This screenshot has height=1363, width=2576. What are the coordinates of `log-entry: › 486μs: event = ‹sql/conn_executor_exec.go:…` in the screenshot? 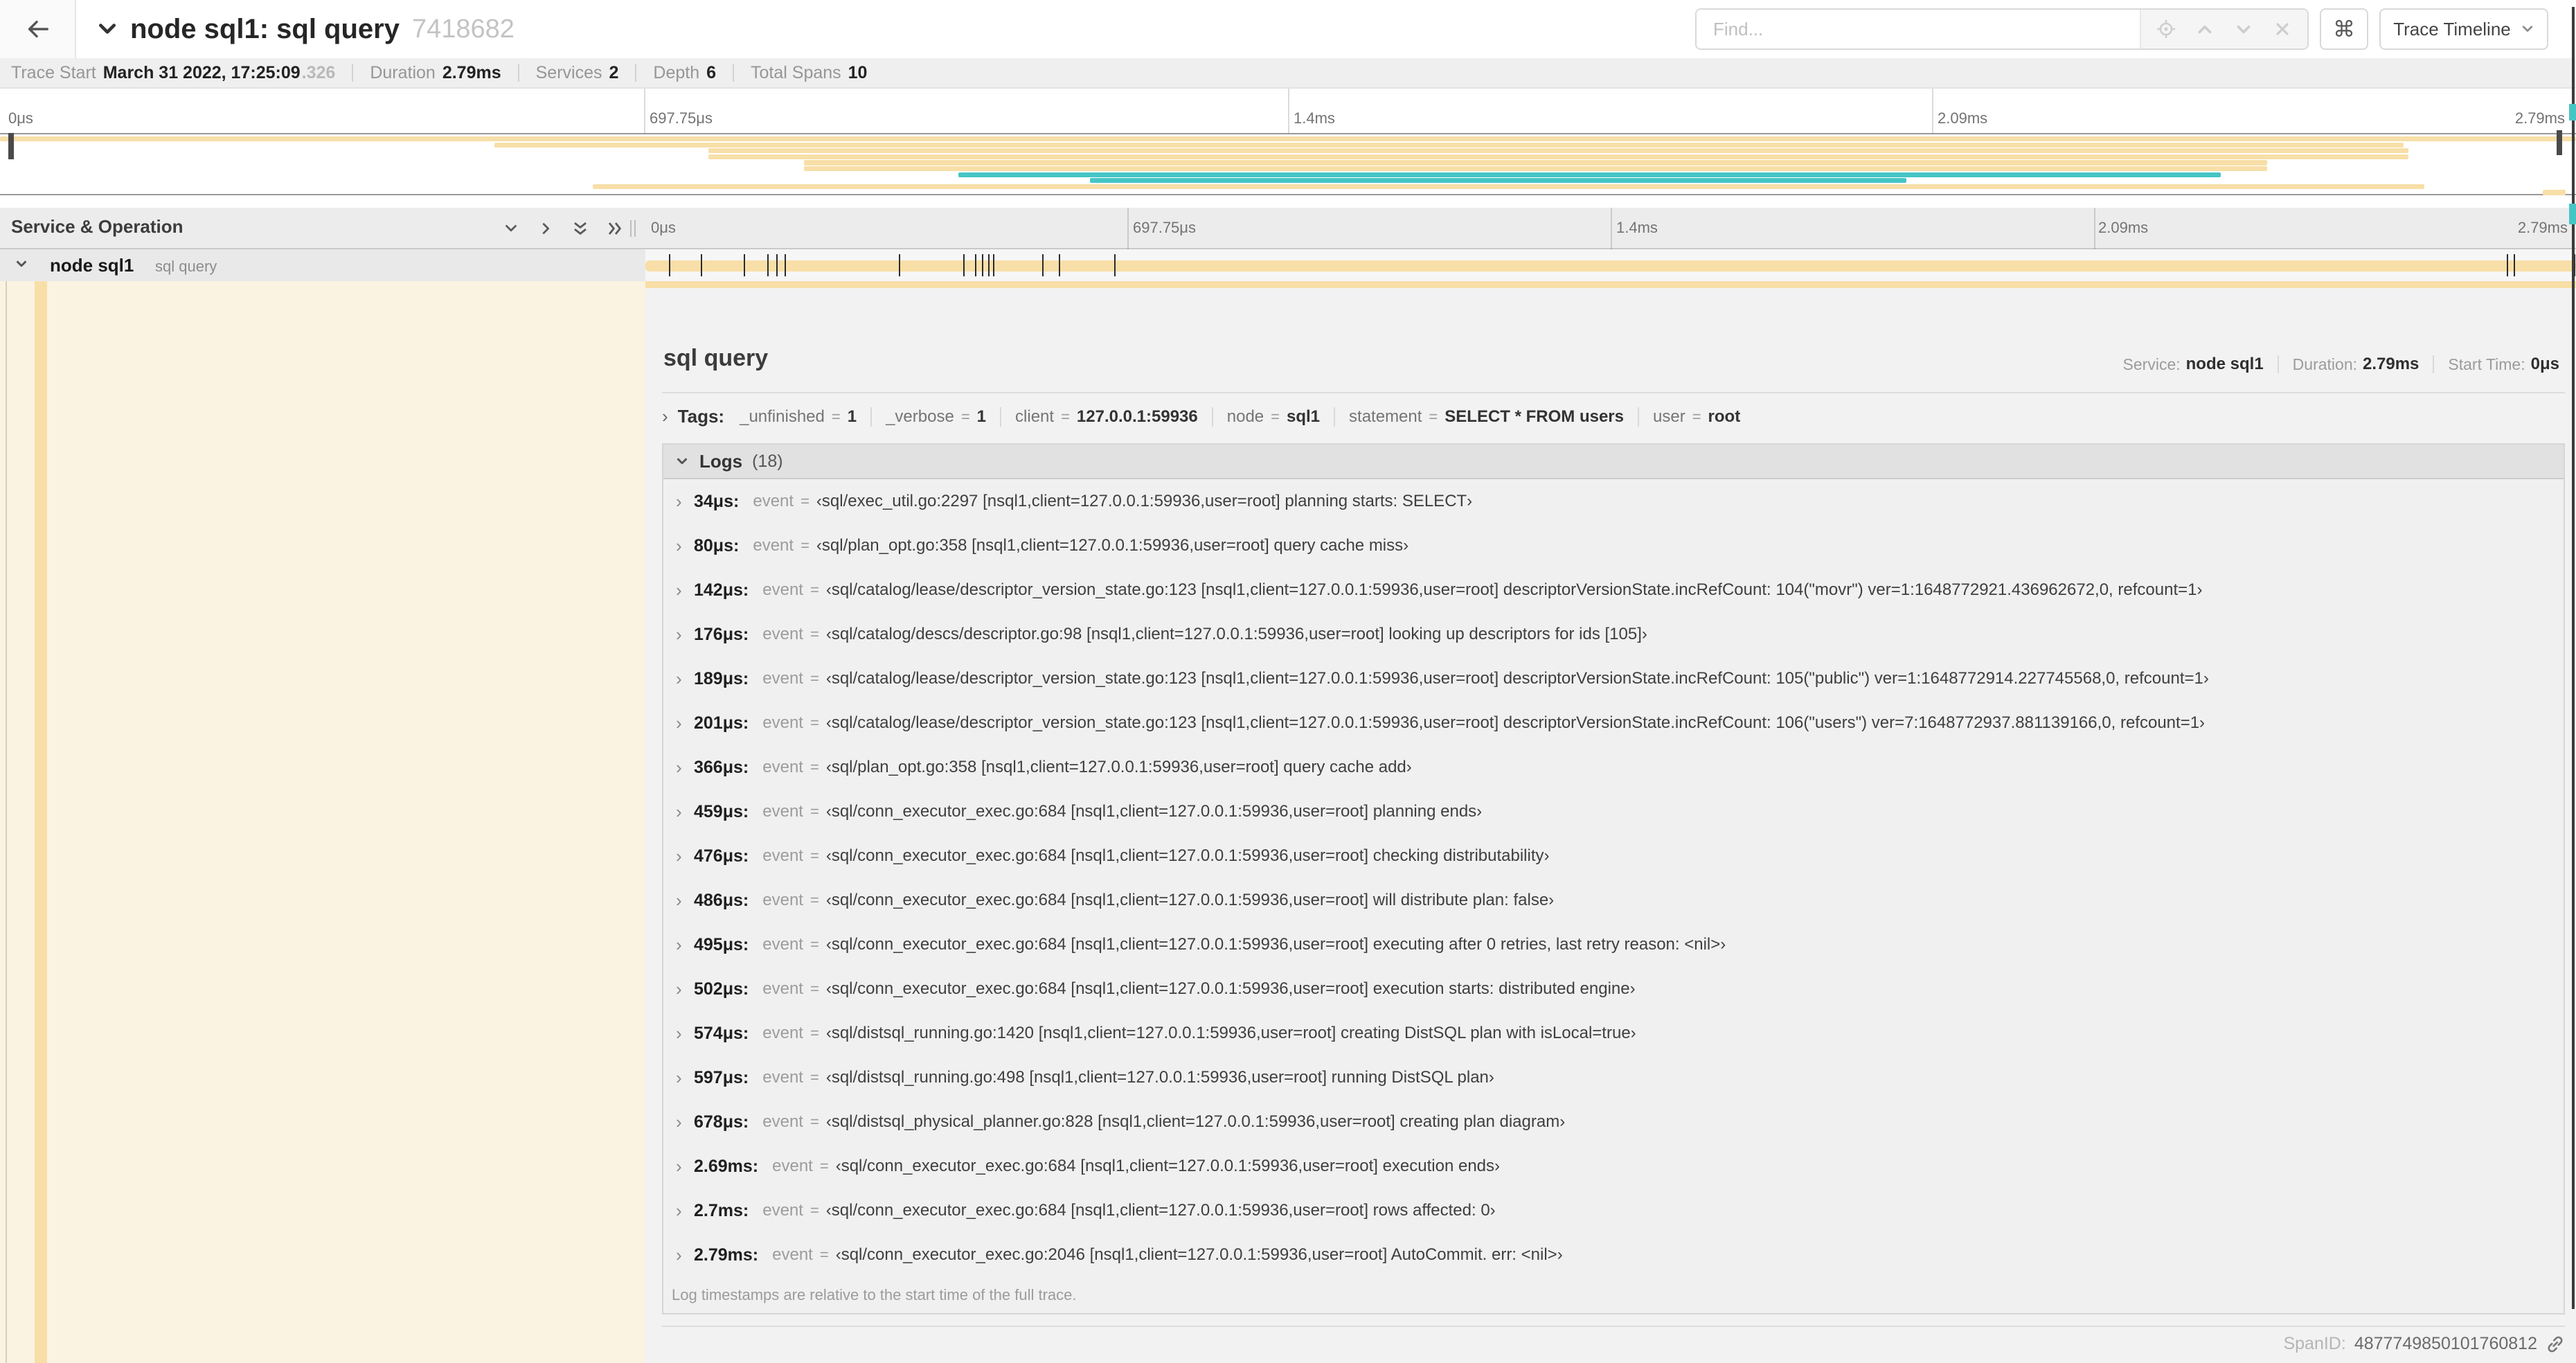 It's located at (1613, 900).